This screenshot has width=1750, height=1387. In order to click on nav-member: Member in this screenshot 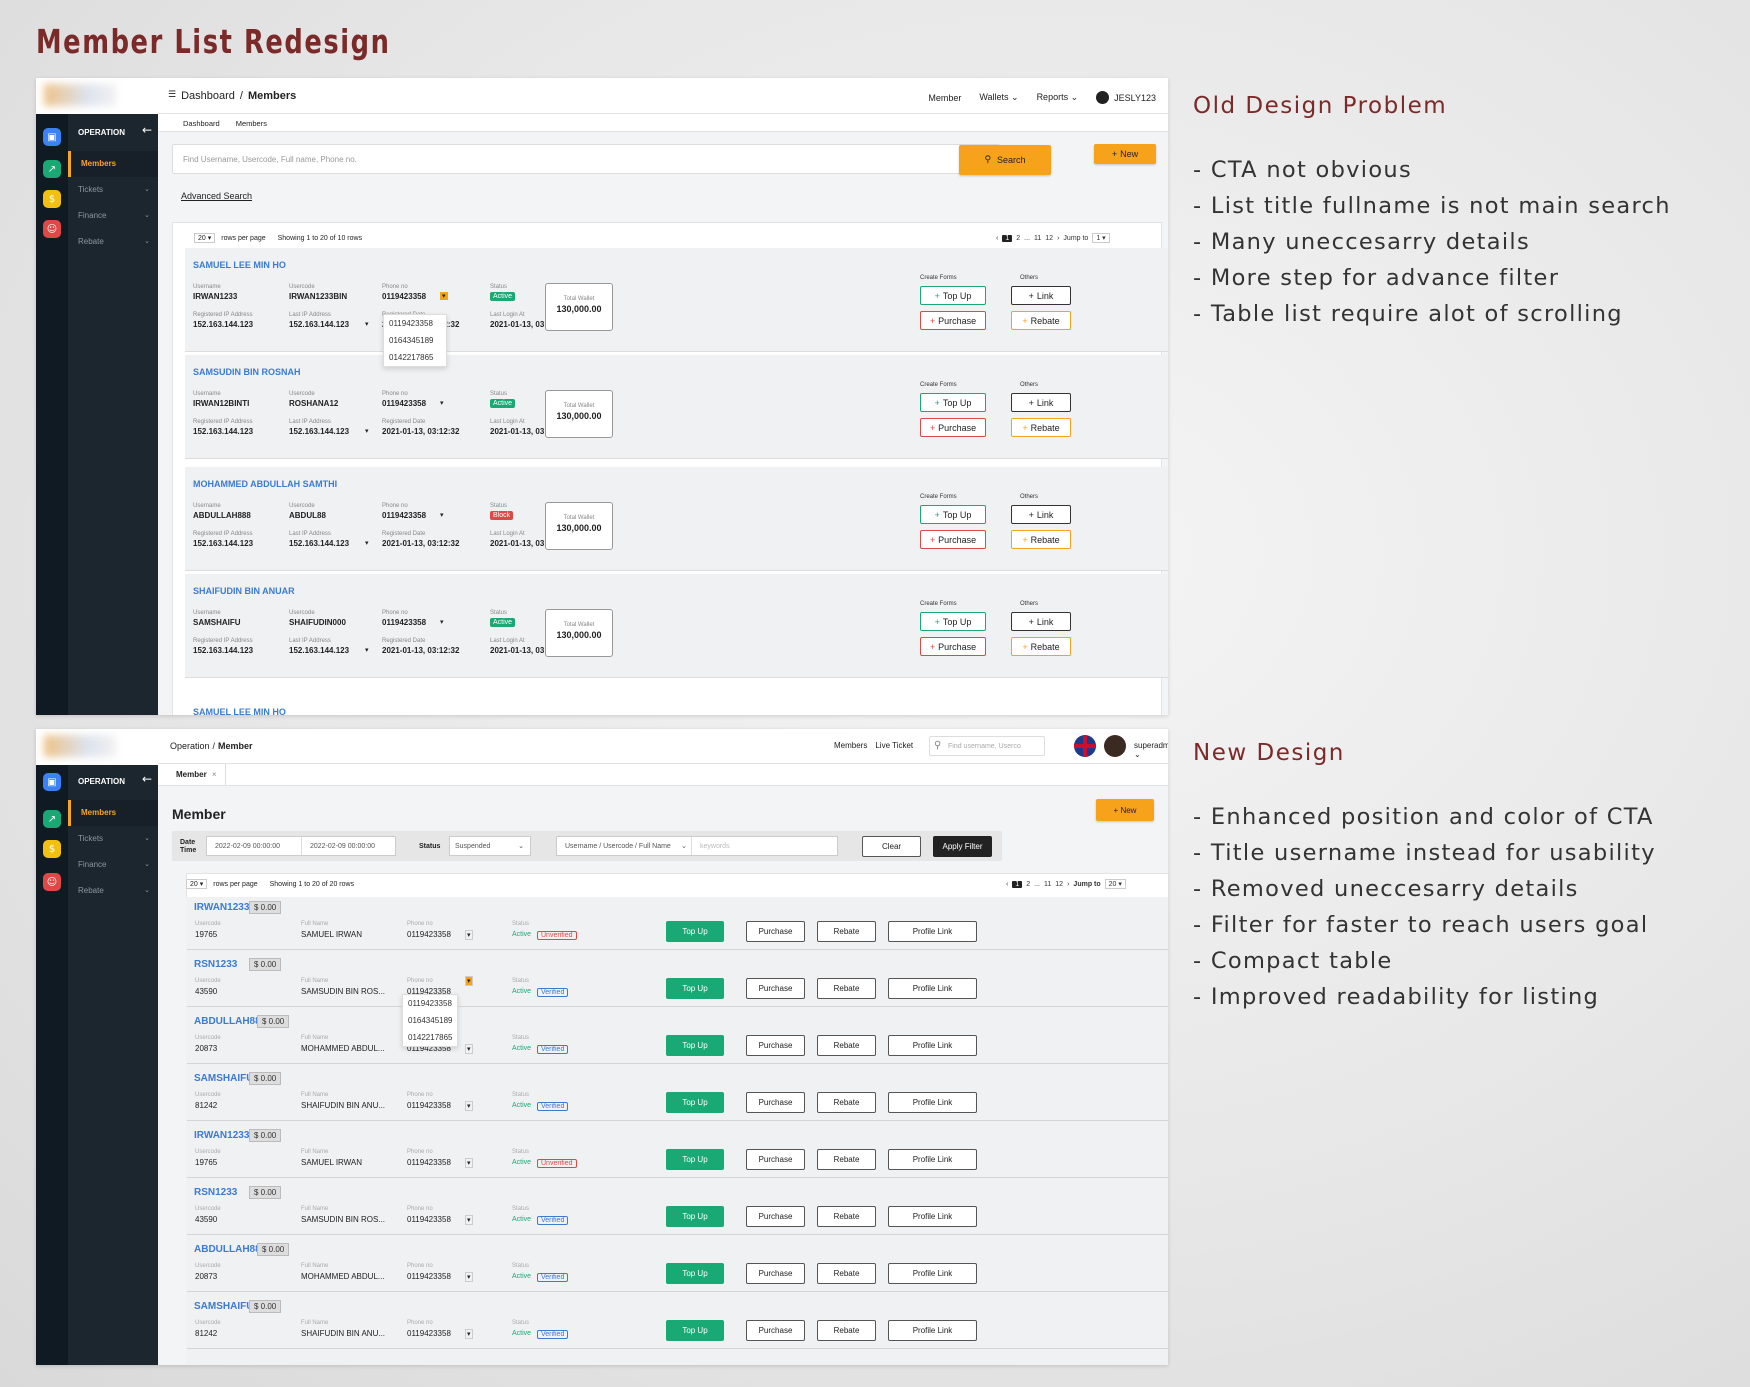, I will do `click(944, 98)`.